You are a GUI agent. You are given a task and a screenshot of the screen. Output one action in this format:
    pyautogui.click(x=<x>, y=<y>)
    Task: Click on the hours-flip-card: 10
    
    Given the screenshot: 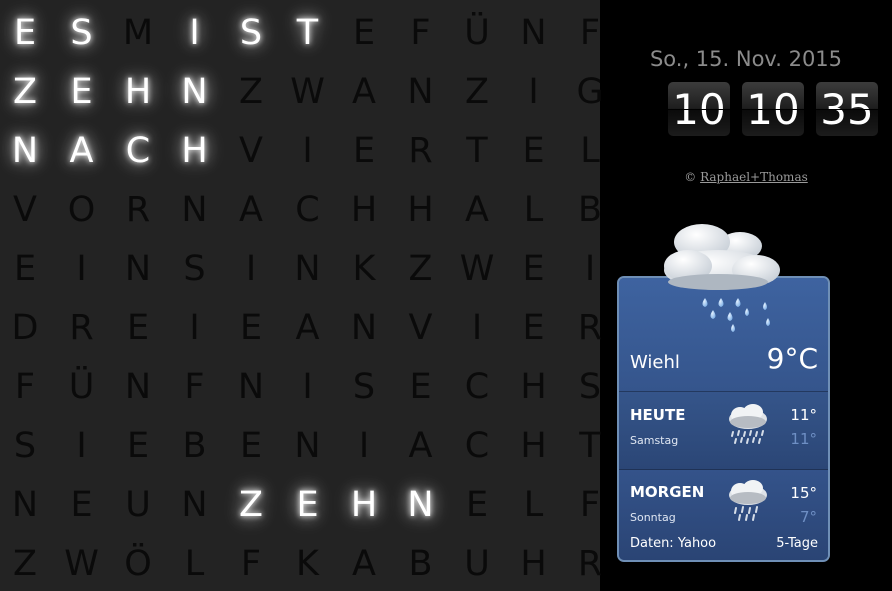 What is the action you would take?
    pyautogui.click(x=699, y=109)
    